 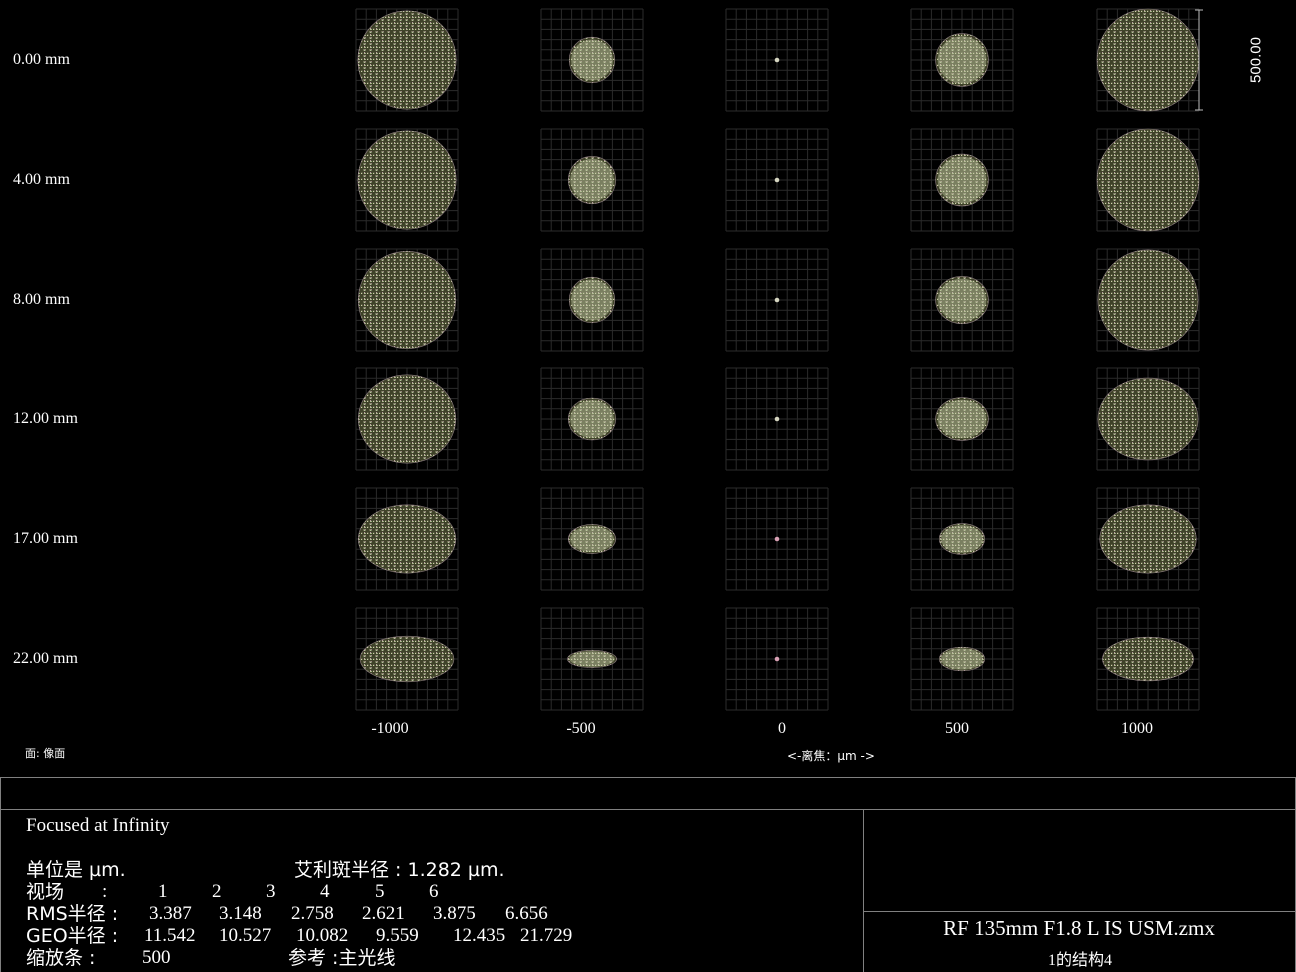 What do you see at coordinates (581, 728) in the screenshot?
I see `defocus-label: -500` at bounding box center [581, 728].